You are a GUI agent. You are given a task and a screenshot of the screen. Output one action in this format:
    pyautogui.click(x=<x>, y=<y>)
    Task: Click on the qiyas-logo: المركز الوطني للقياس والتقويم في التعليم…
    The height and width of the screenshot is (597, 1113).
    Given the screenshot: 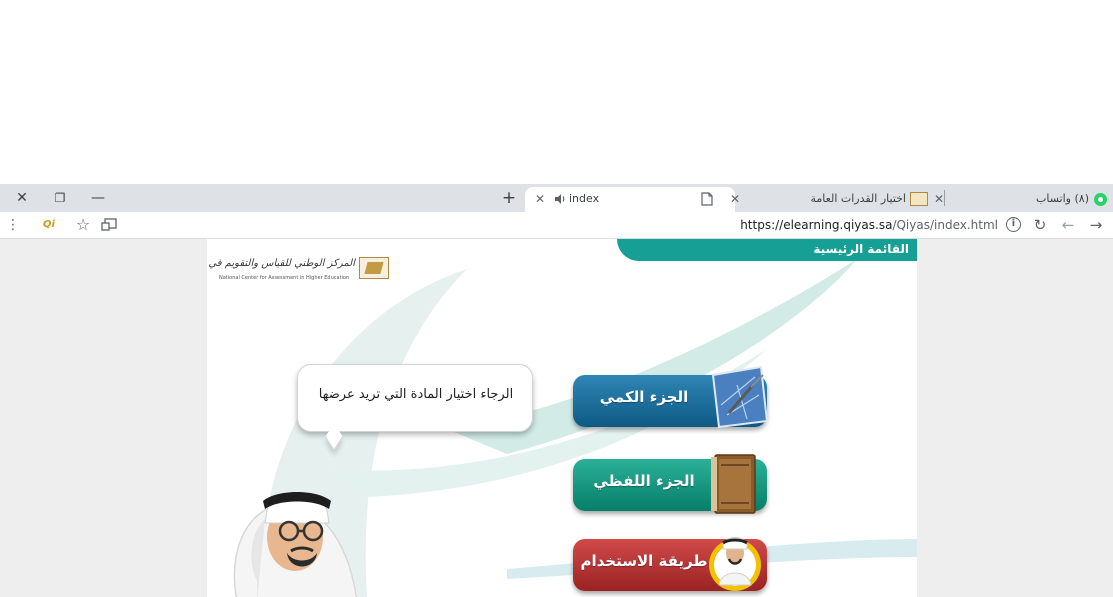 What is the action you would take?
    pyautogui.click(x=298, y=270)
    